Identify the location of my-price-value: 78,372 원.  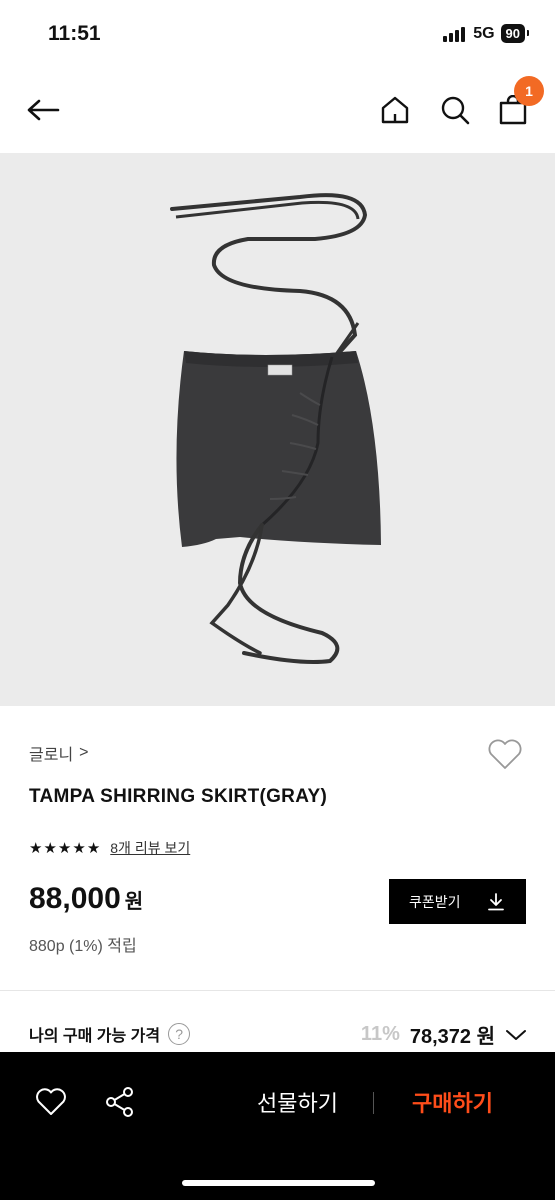
(452, 1034).